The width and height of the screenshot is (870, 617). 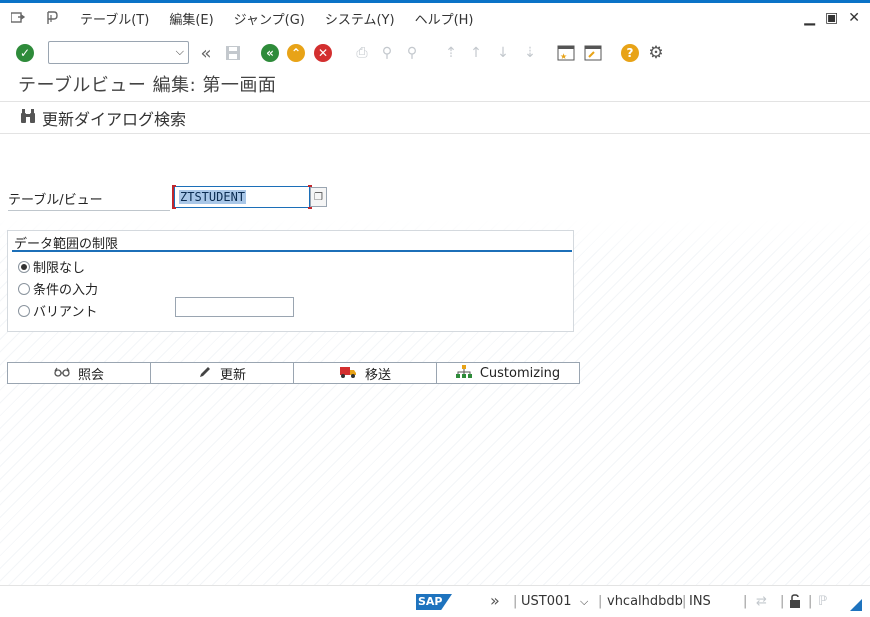 I want to click on display-button: 照会, so click(x=79, y=373).